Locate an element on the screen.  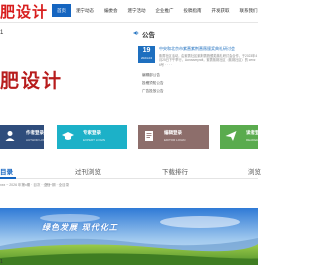
issue-info-text: xxx ~ 2026 年第x期 · 目次 · 全目 is located at coordinates (25, 185).